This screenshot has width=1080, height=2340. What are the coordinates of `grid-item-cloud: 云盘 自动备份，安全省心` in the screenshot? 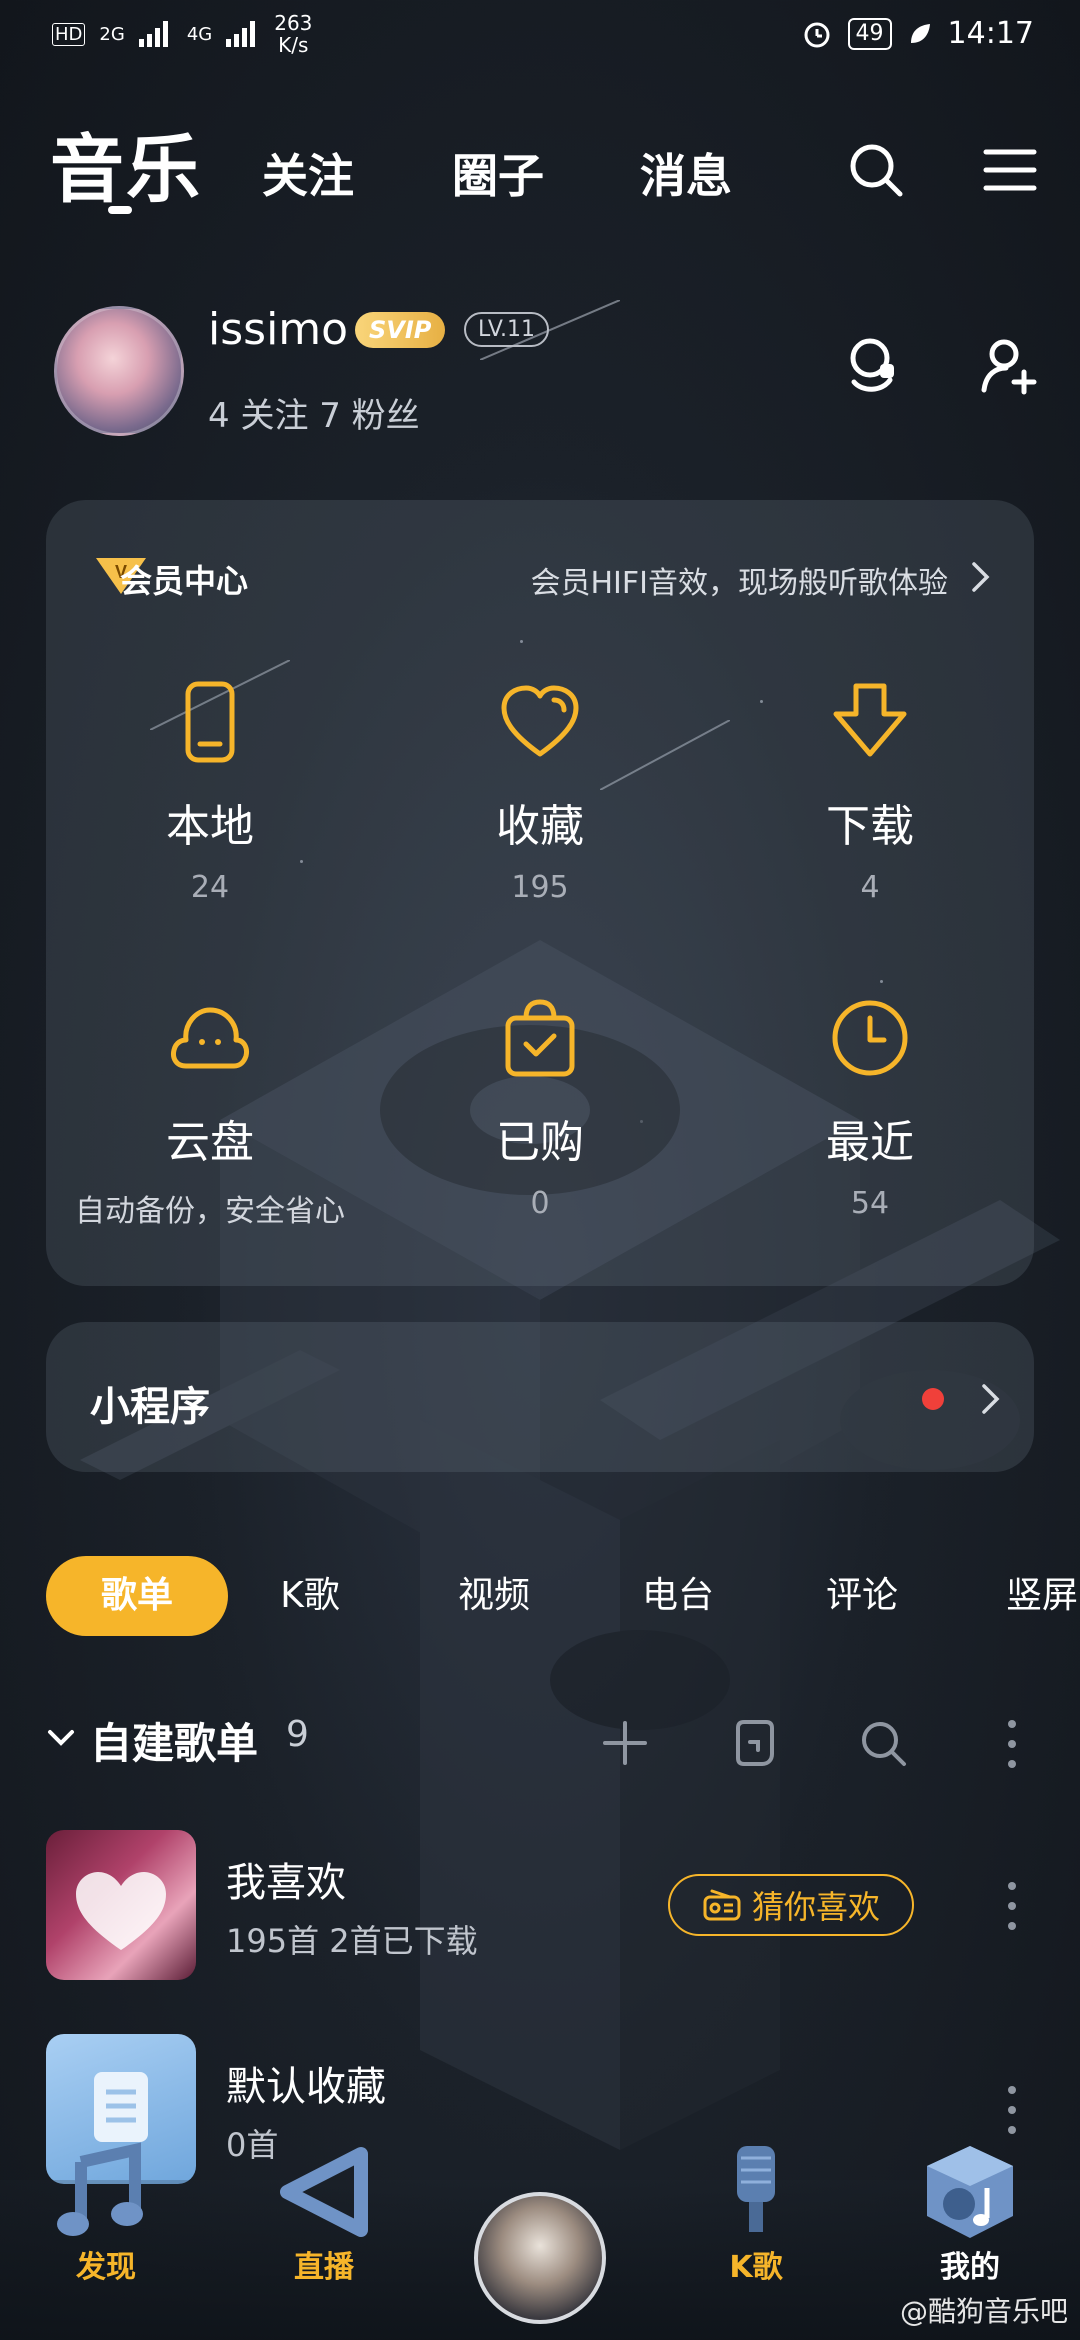 It's located at (210, 1113).